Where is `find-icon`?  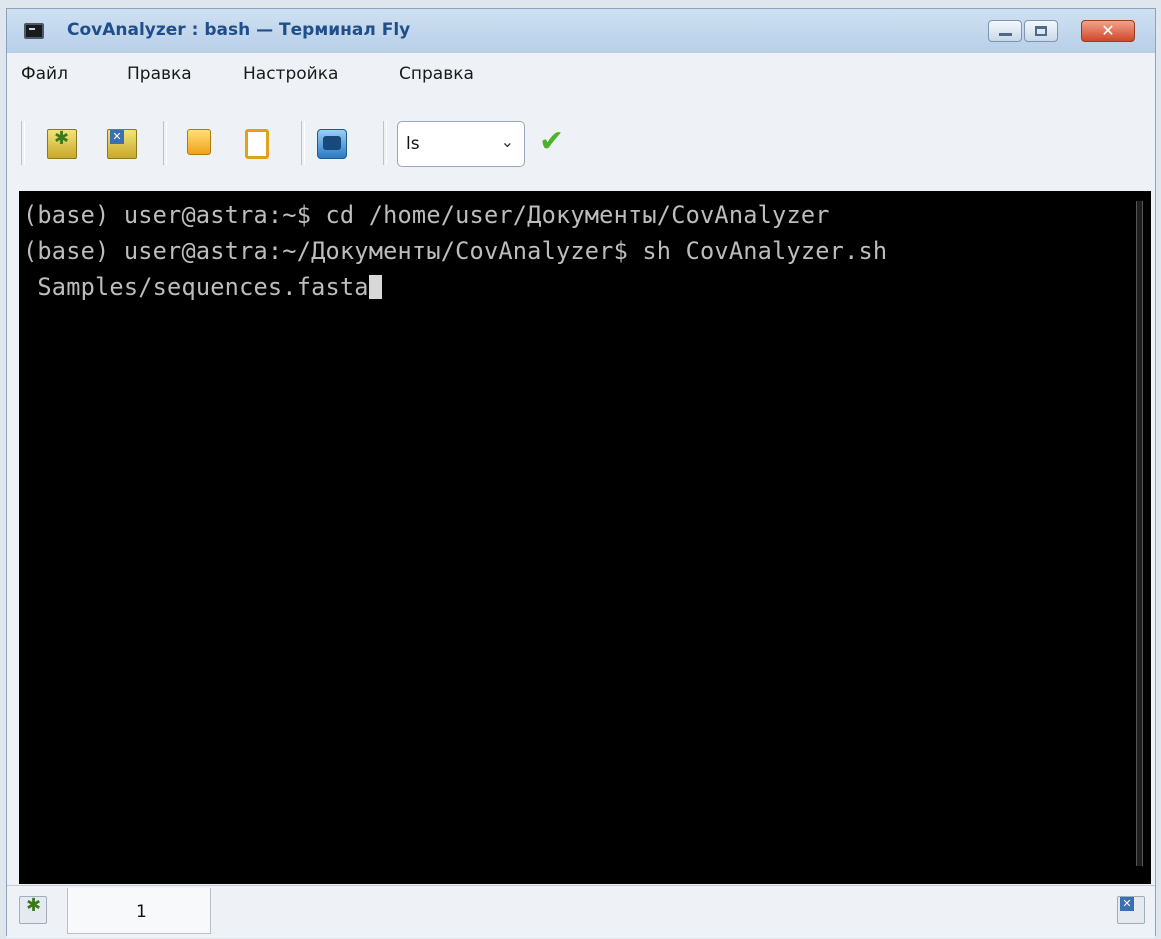
find-icon is located at coordinates (332, 144).